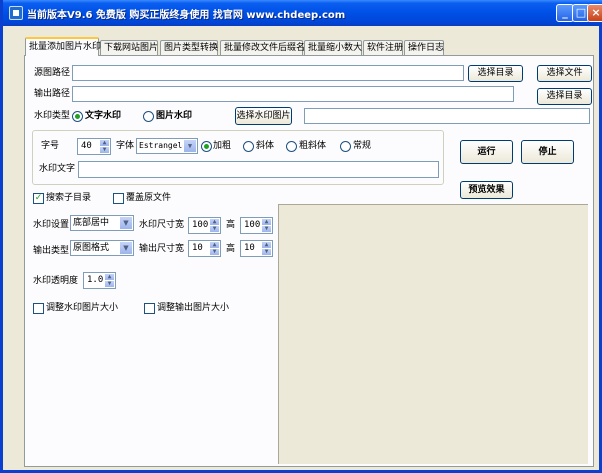 This screenshot has width=602, height=473. I want to click on watermark-height-value: 100, so click(252, 225).